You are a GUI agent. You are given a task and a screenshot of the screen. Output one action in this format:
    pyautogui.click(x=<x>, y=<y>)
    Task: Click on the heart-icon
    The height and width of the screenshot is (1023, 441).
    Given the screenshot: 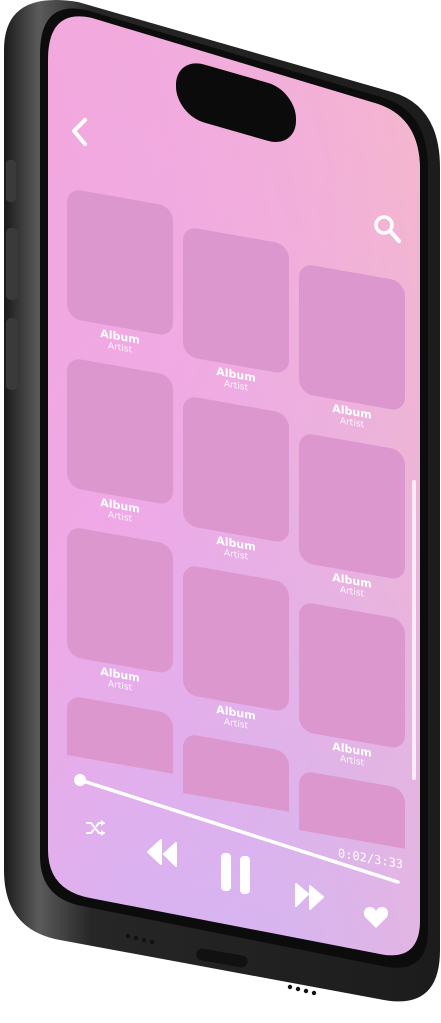 What is the action you would take?
    pyautogui.click(x=376, y=917)
    